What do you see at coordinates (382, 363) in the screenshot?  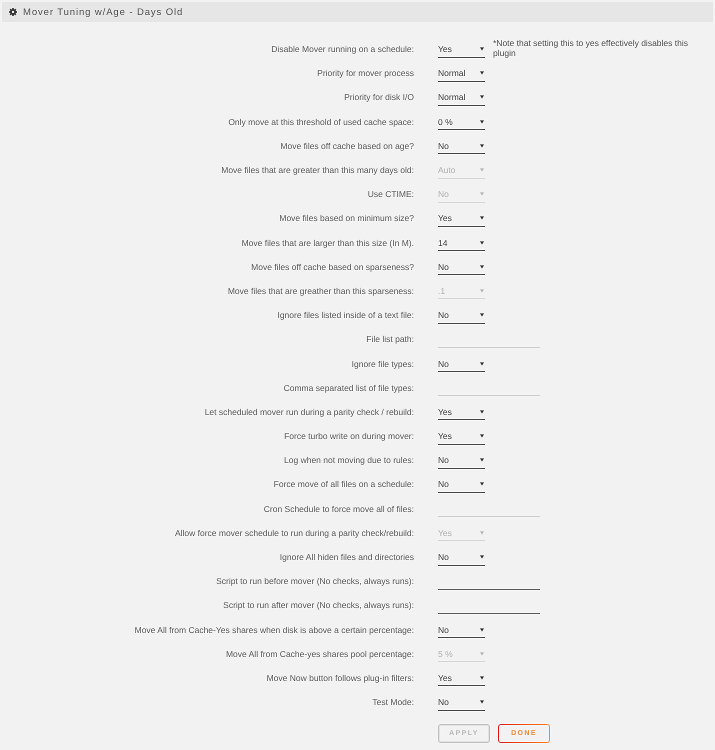 I see `setting-label: Ignore file types:` at bounding box center [382, 363].